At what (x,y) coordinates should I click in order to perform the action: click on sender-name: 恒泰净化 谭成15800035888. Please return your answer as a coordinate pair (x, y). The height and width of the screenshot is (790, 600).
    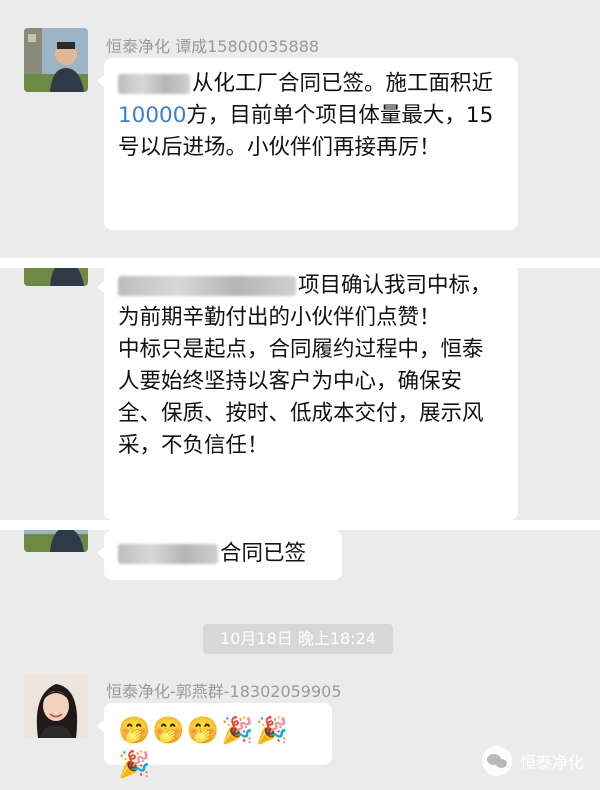
    Looking at the image, I should click on (213, 46).